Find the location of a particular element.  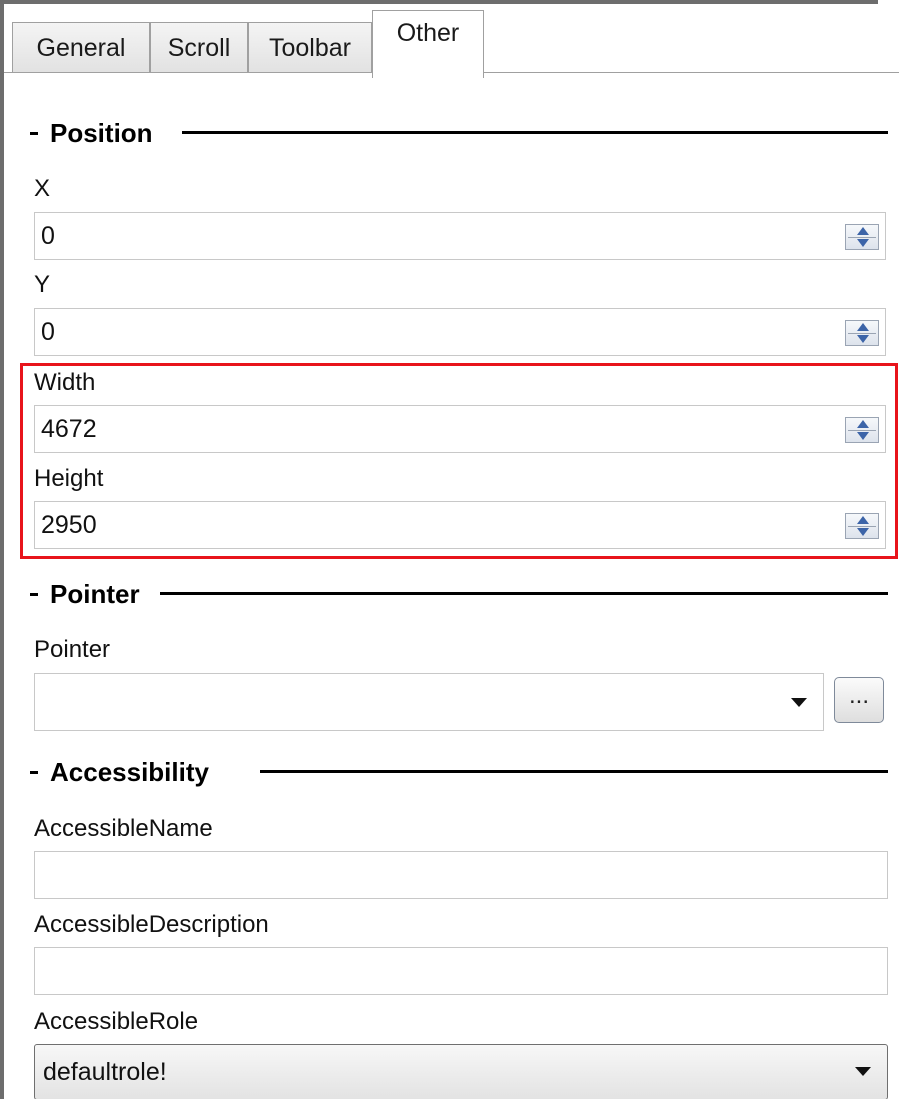

tab-general: General is located at coordinates (81, 47).